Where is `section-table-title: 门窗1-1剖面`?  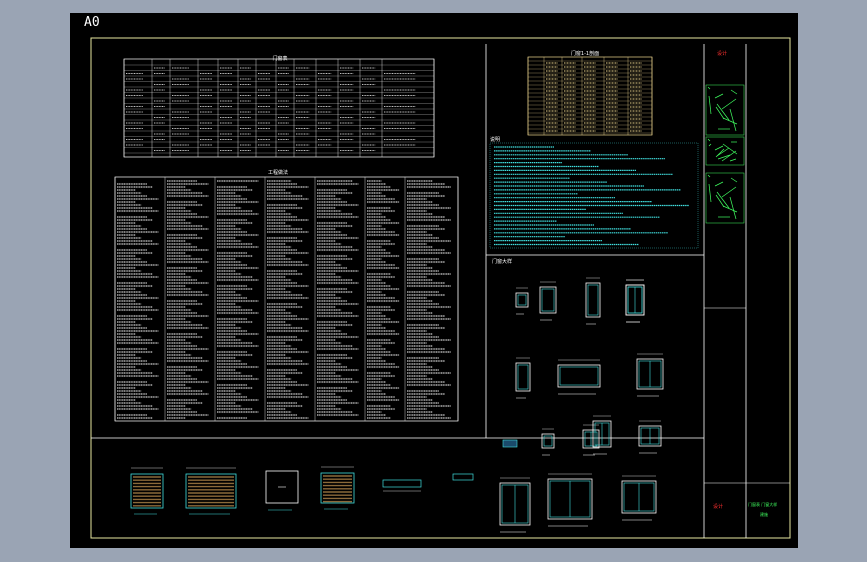
section-table-title: 门窗1-1剖面 is located at coordinates (585, 53).